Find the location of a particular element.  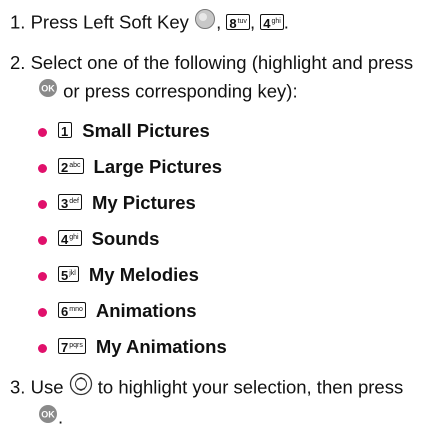

key-1-icon: 1 is located at coordinates (65, 130).